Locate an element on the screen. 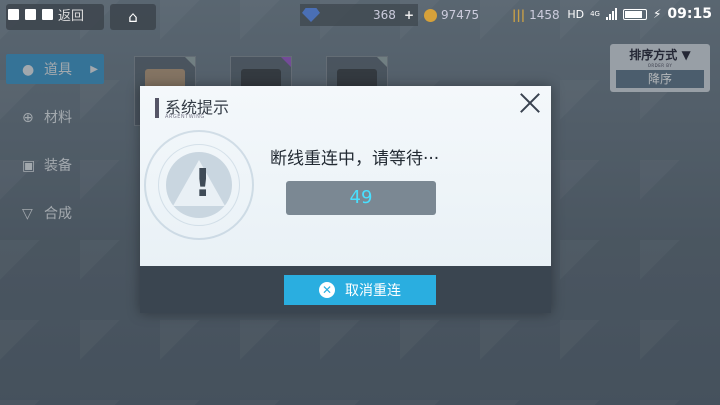 This screenshot has width=720, height=405. close-button is located at coordinates (530, 103).